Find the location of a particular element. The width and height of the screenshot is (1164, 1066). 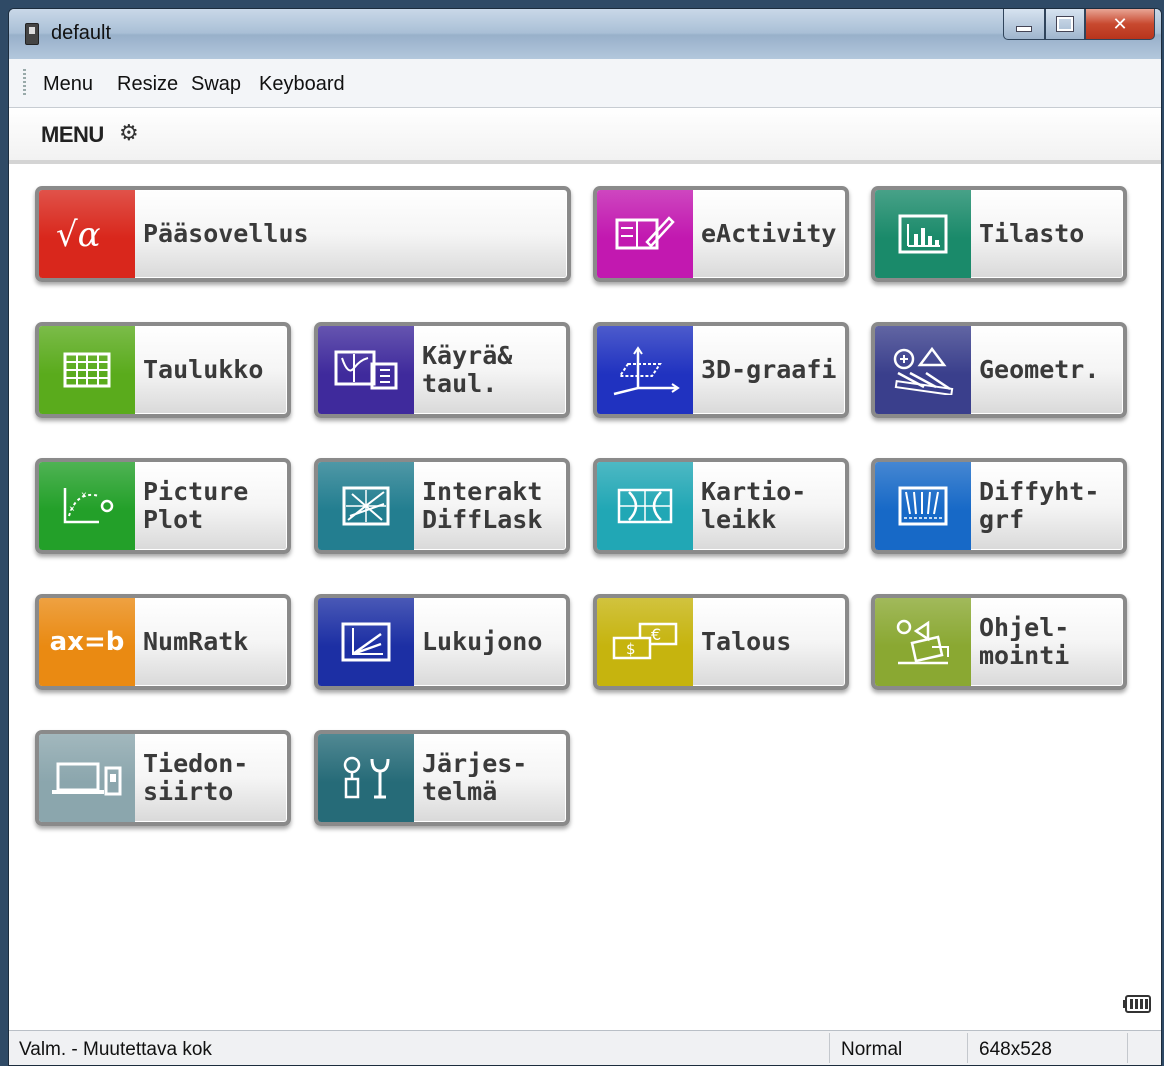

app-tile-taulukko: Taulukko is located at coordinates (163, 370).